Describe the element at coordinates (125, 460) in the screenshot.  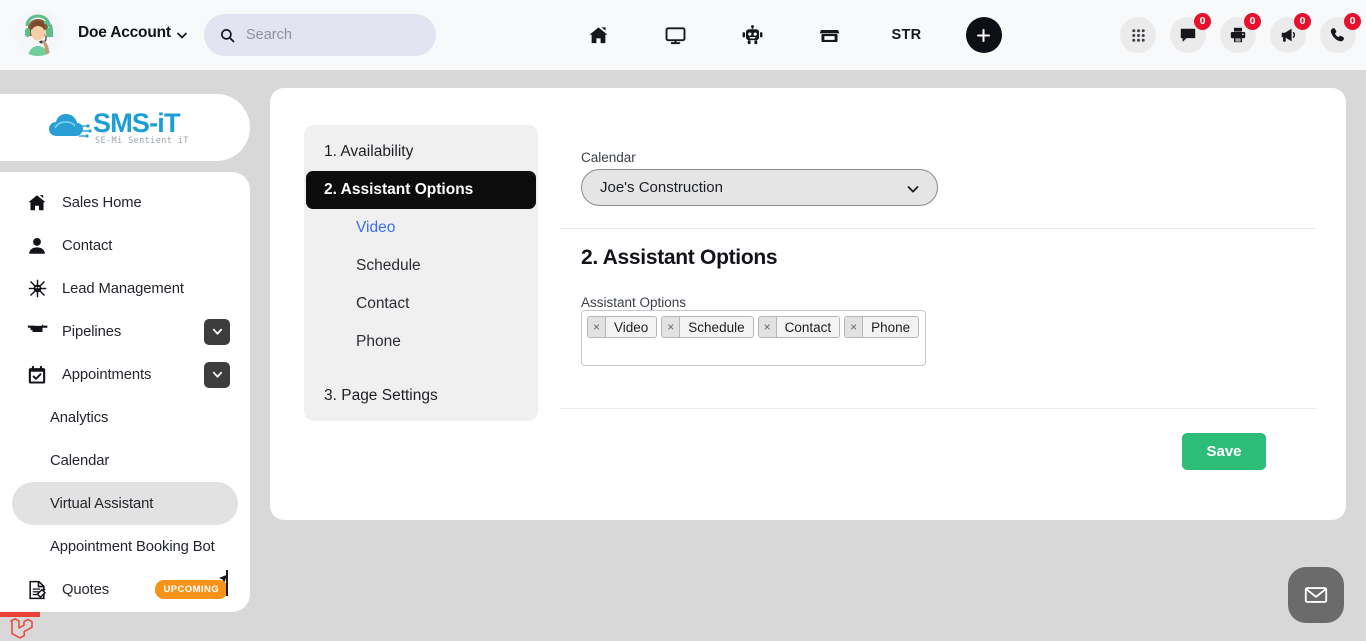
I see `sidebar-item-calendar: Calendar` at that location.